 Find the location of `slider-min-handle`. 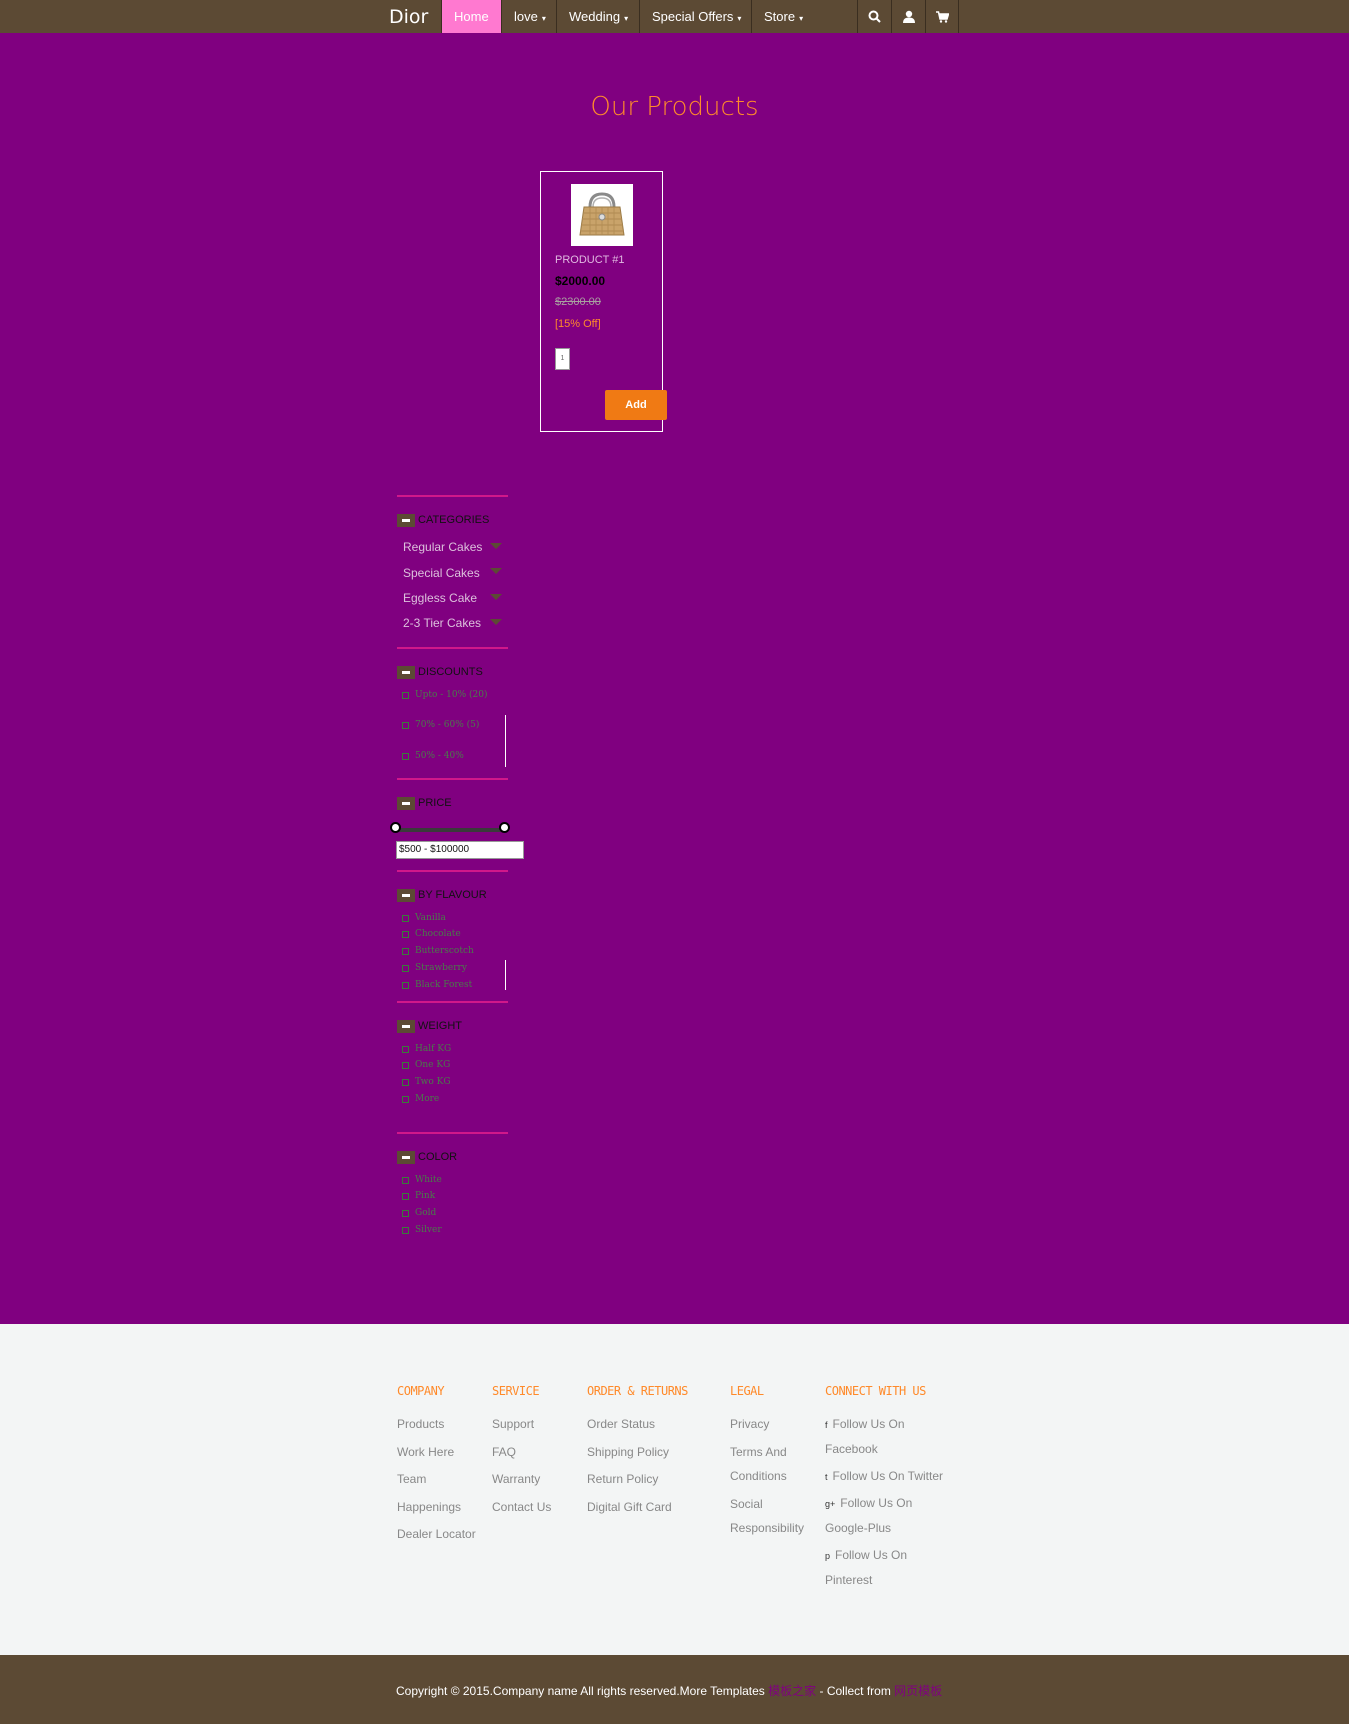

slider-min-handle is located at coordinates (395, 827).